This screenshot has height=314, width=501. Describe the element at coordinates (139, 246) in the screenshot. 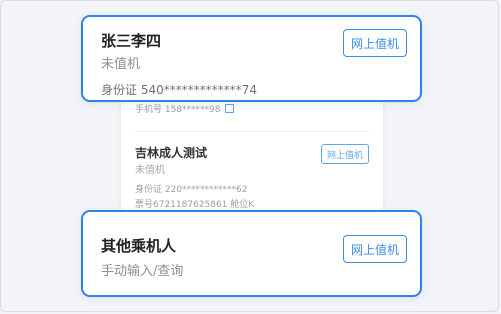

I see `other-passenger-title: 其他乘机人` at that location.